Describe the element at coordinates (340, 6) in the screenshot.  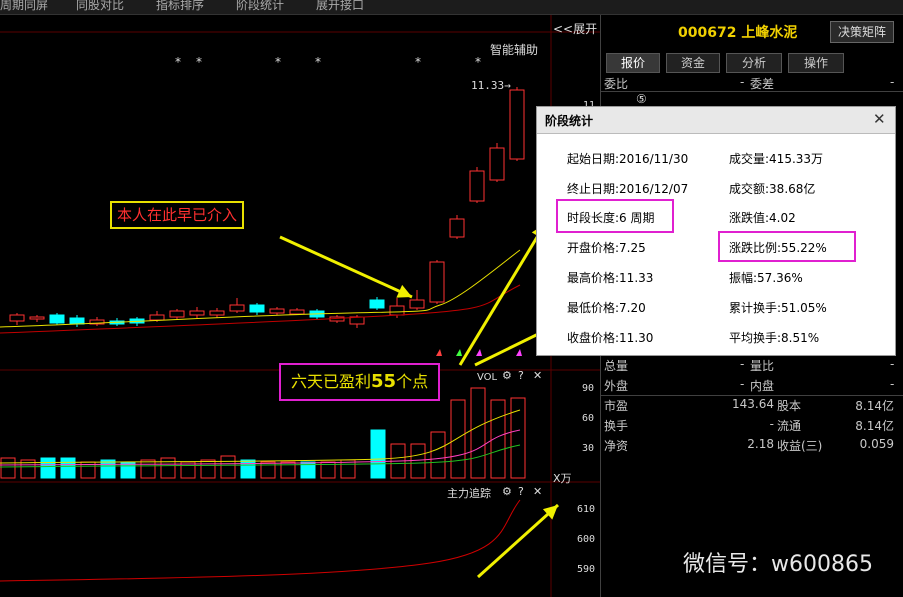
I see `menu-item-expand-interface: 展开接口` at that location.